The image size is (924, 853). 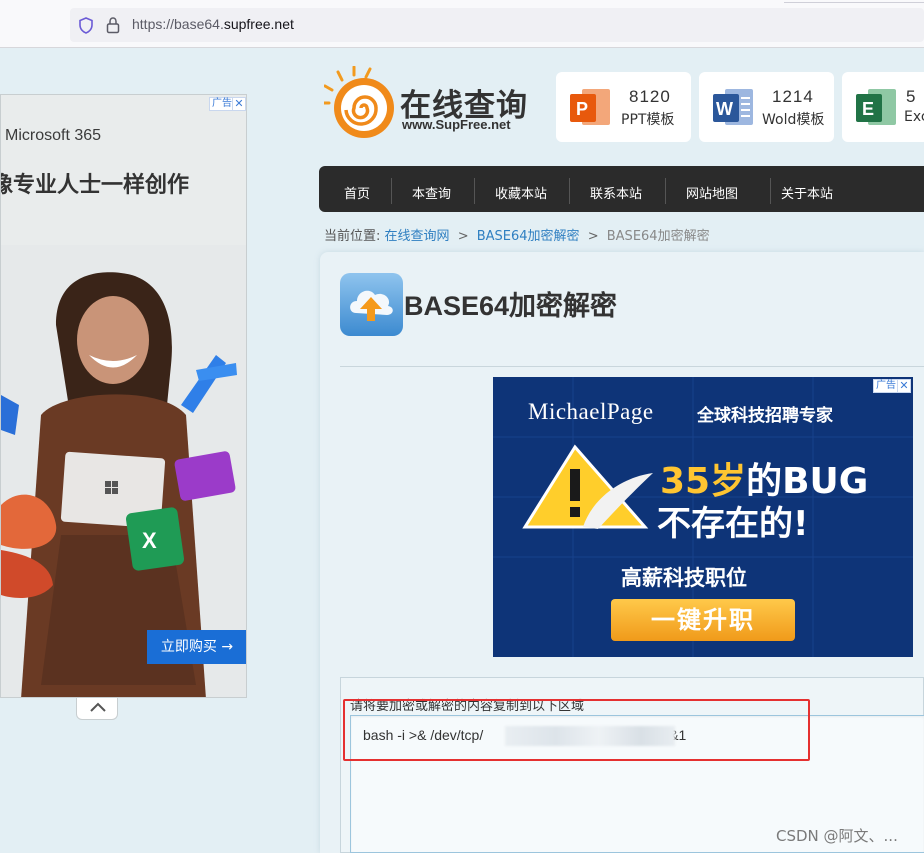 I want to click on svg-text: X, so click(x=149, y=540).